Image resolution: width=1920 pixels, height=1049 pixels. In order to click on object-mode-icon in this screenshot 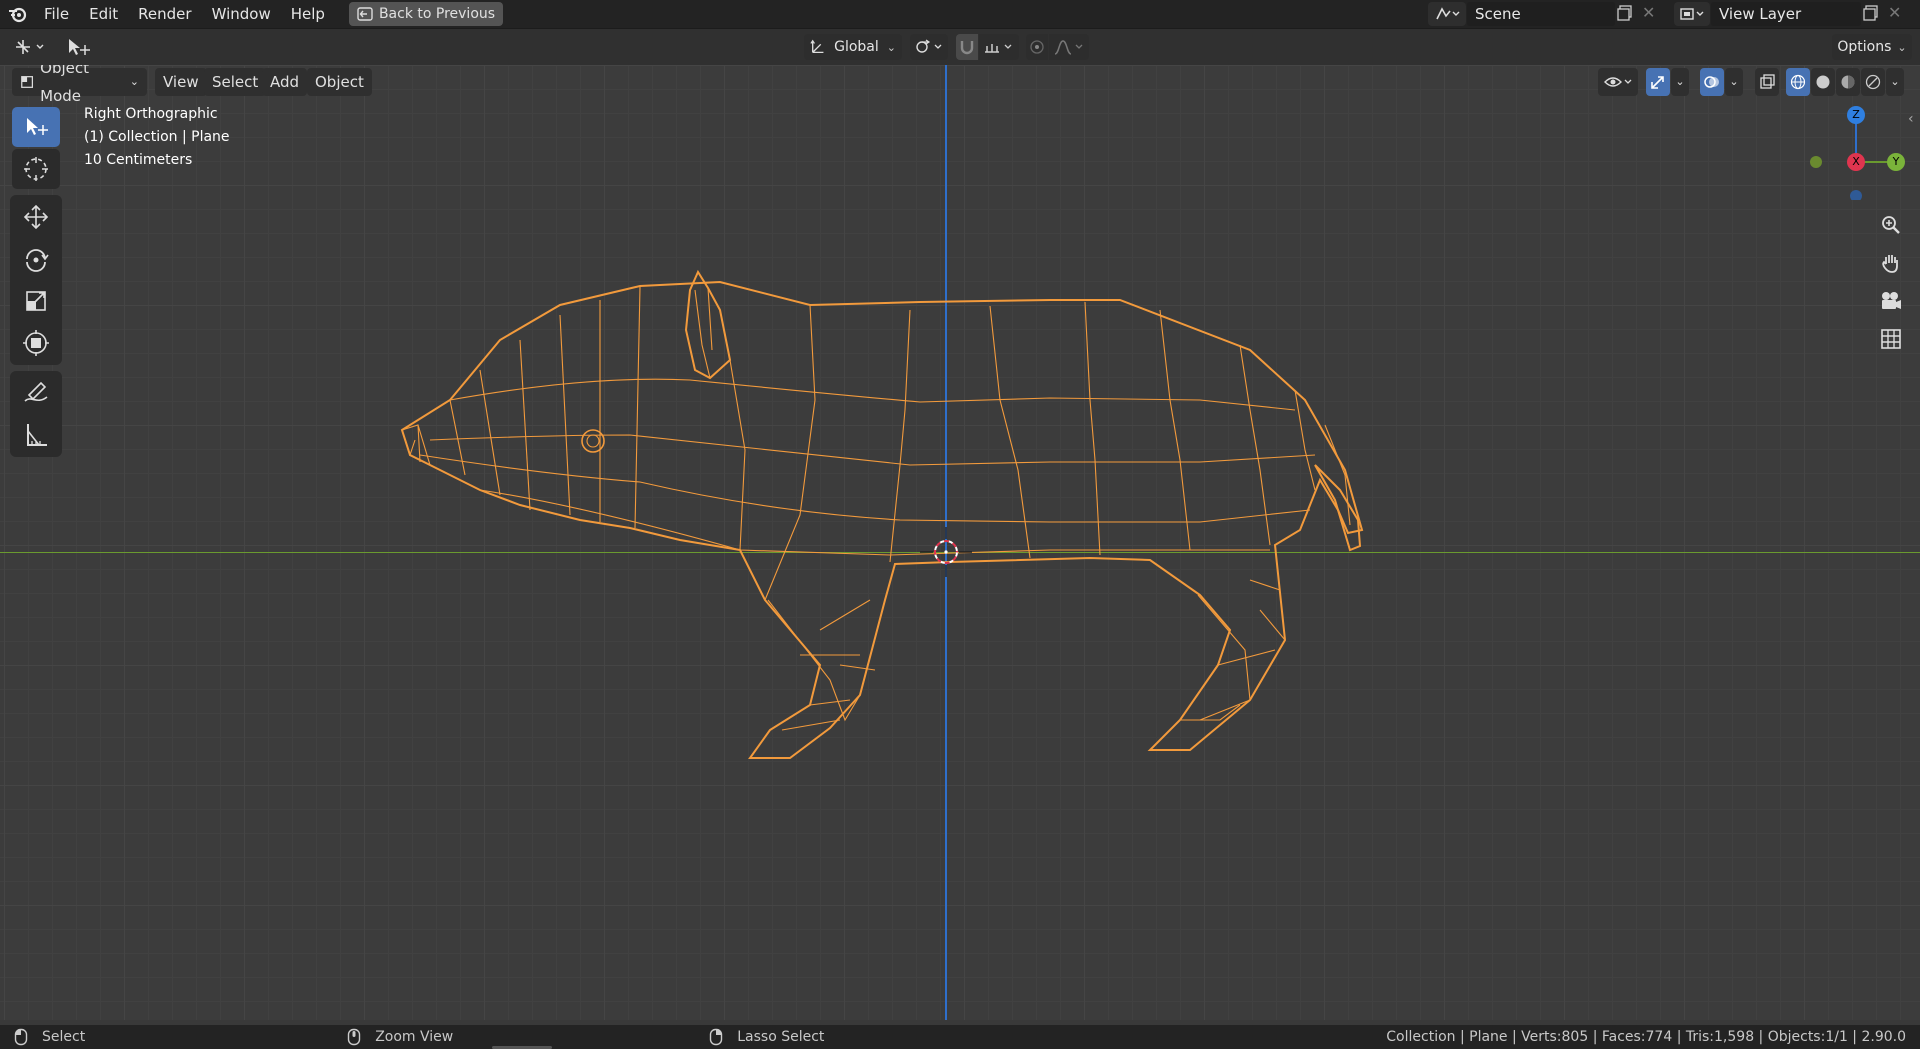, I will do `click(27, 82)`.